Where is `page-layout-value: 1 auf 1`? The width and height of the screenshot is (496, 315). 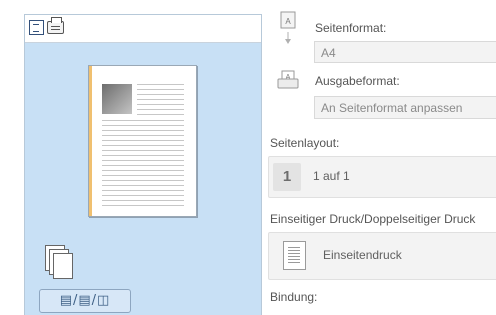
page-layout-value: 1 auf 1 is located at coordinates (331, 176).